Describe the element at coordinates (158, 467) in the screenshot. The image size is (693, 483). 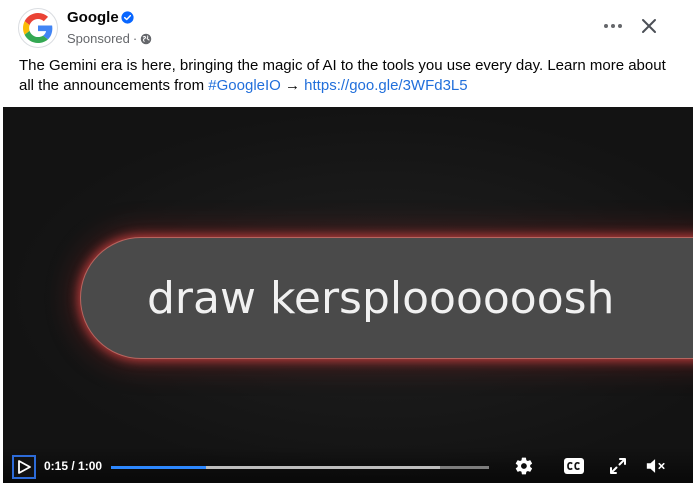
I see `progress-played` at that location.